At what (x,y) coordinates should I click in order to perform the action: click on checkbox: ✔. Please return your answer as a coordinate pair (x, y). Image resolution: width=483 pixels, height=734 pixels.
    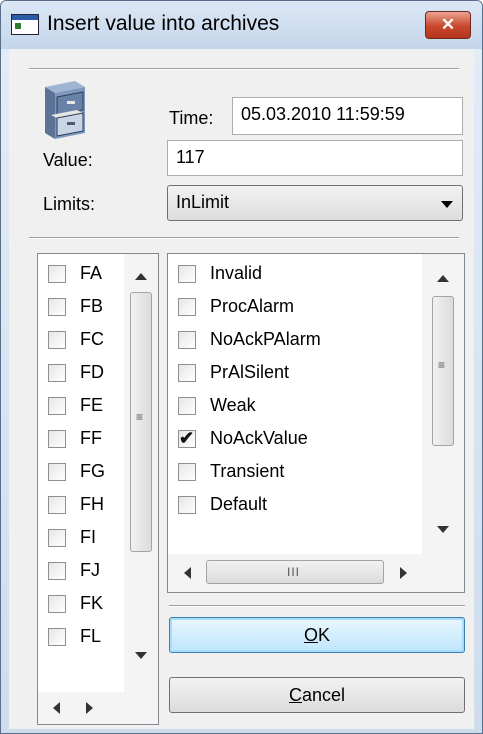
    Looking at the image, I should click on (187, 438).